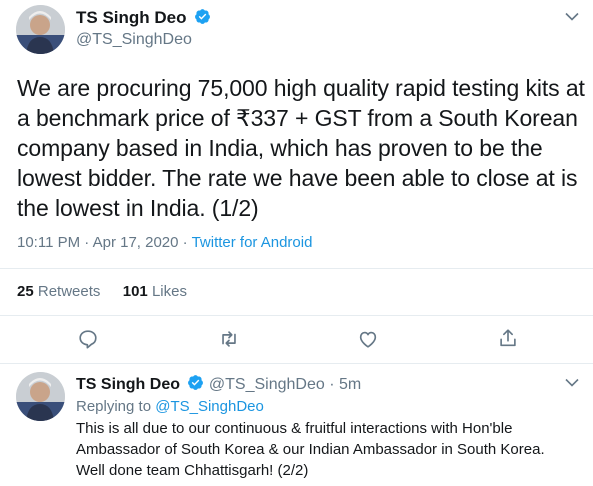 Image resolution: width=593 pixels, height=486 pixels. I want to click on reply-handle-time: @TS_SinghDeo · 5m, so click(285, 384).